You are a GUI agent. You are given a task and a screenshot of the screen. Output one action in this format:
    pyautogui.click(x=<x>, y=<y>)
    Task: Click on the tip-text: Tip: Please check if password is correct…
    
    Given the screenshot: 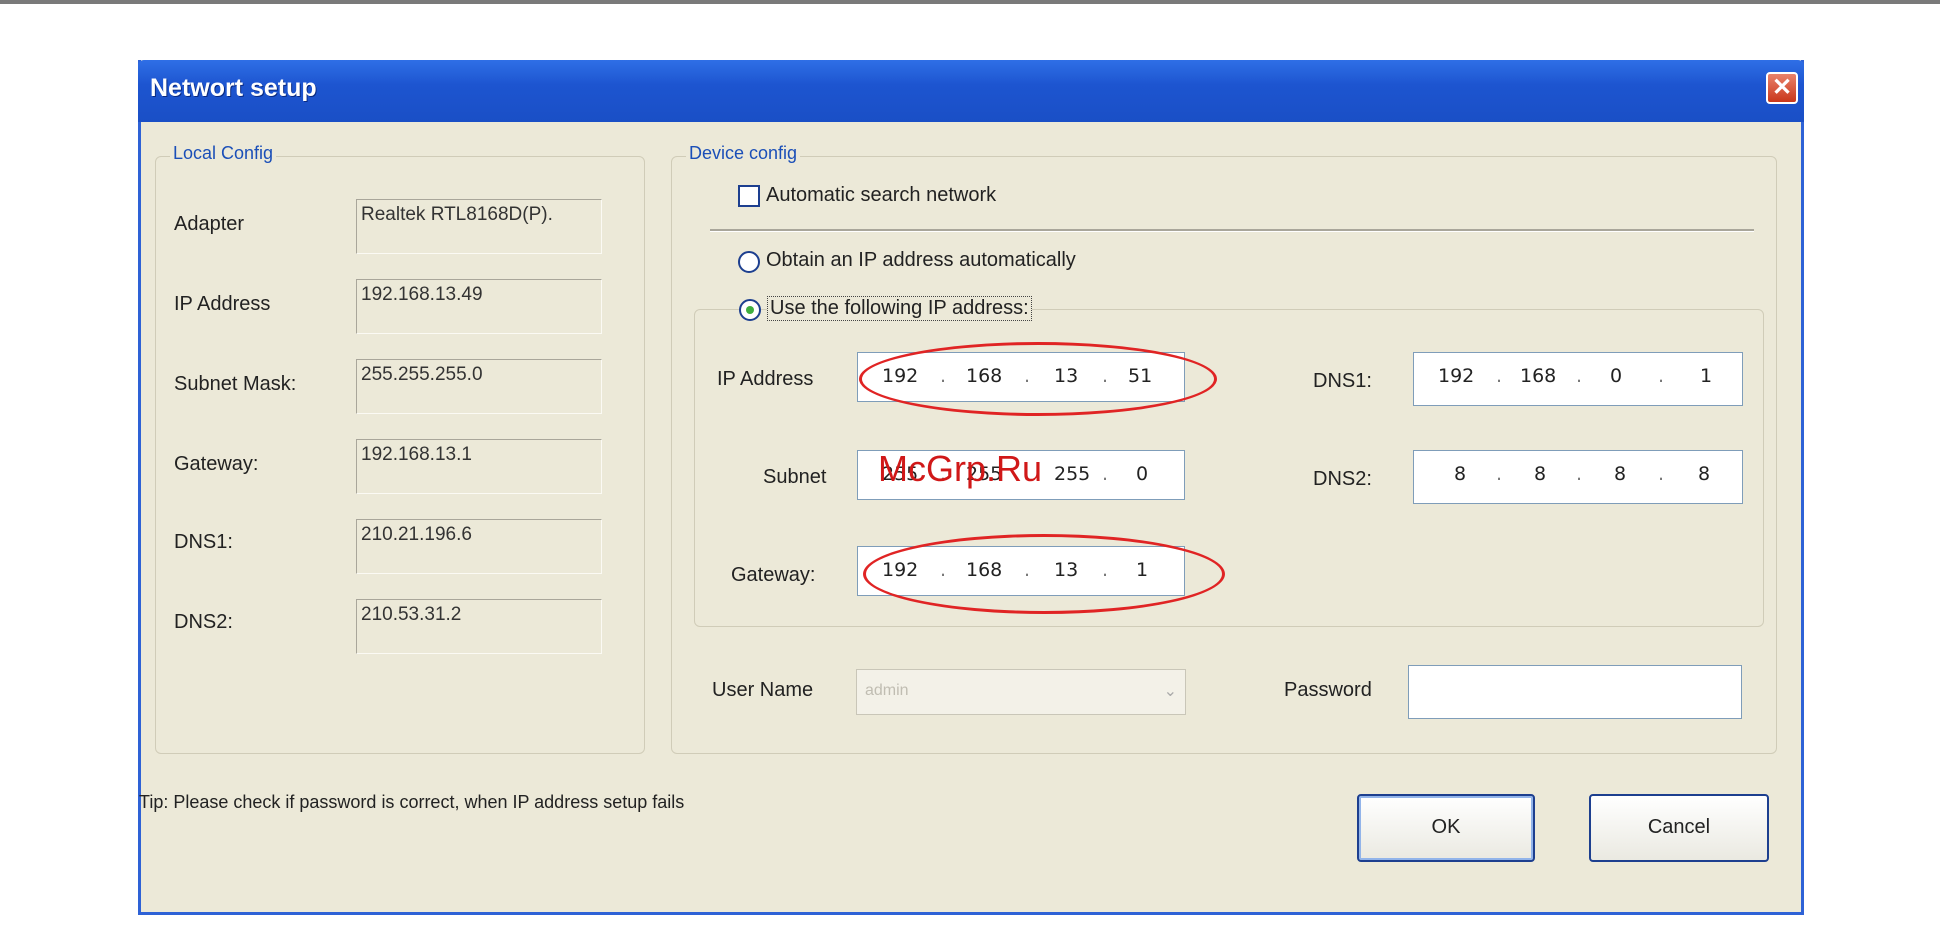 What is the action you would take?
    pyautogui.click(x=412, y=802)
    